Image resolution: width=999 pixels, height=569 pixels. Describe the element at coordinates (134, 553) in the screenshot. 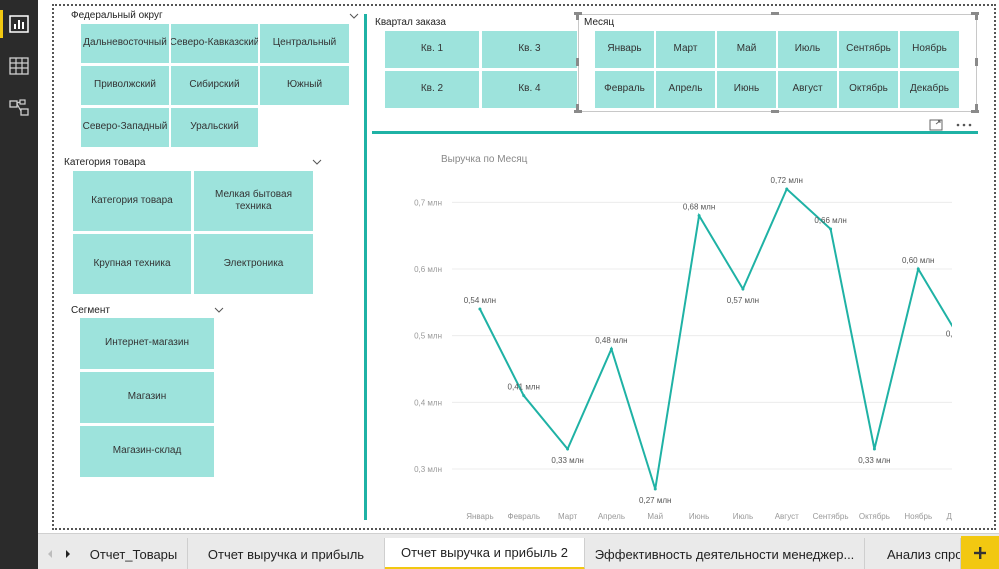

I see `page-tab: Отчет_Товары` at that location.